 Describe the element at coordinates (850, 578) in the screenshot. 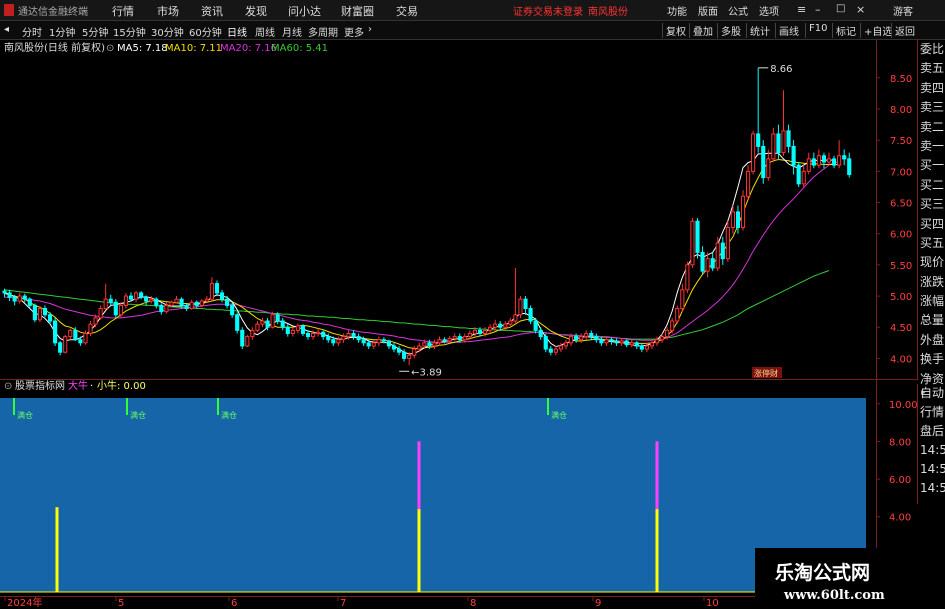

I see `watermark: 乐淘公式网 www.60lt.com` at that location.